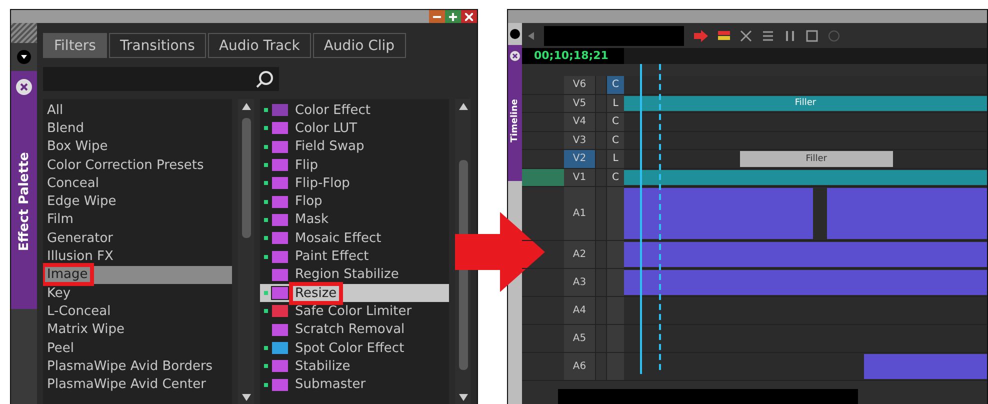  I want to click on effect-item: Spot Color Effect, so click(355, 348).